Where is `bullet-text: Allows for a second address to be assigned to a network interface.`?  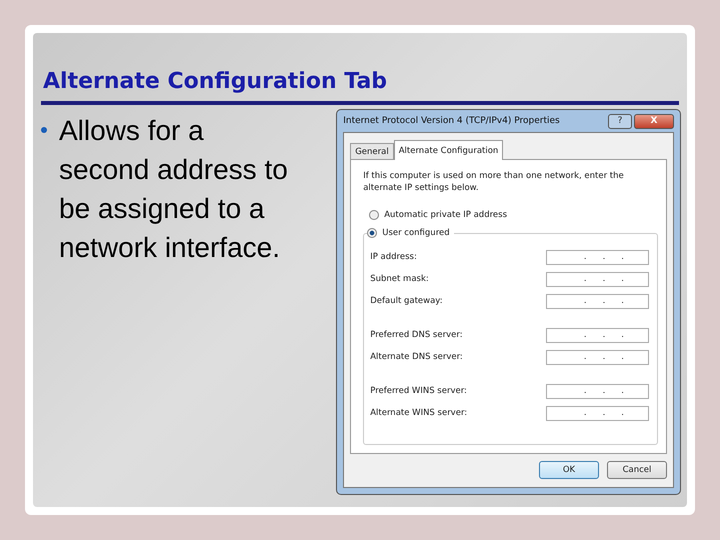 bullet-text: Allows for a second address to be assigned to a network interface. is located at coordinates (174, 189).